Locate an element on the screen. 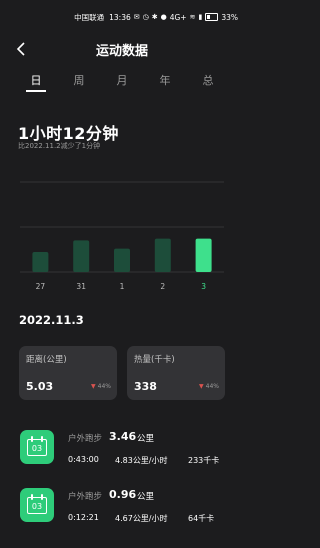 This screenshot has width=320, height=548. alarm-icon: ◷ is located at coordinates (145, 17).